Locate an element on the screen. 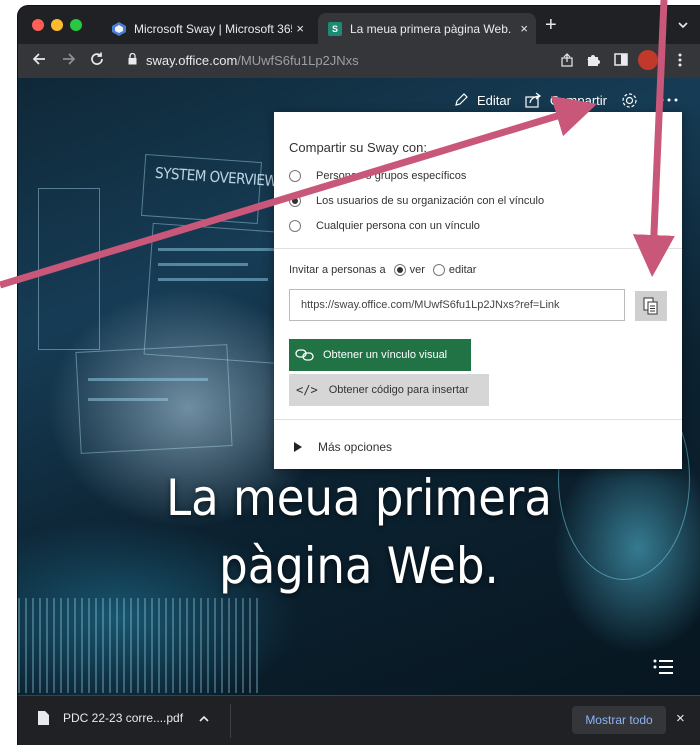 Image resolution: width=700 pixels, height=745 pixels. visual-link-label: Obtener un vínculo visual is located at coordinates (385, 355).